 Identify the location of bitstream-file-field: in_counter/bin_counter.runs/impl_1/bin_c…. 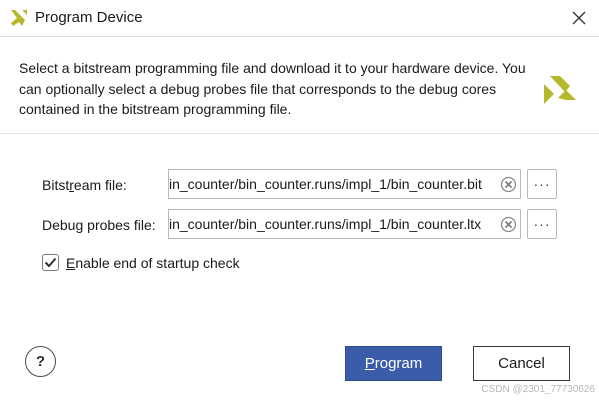
(344, 184).